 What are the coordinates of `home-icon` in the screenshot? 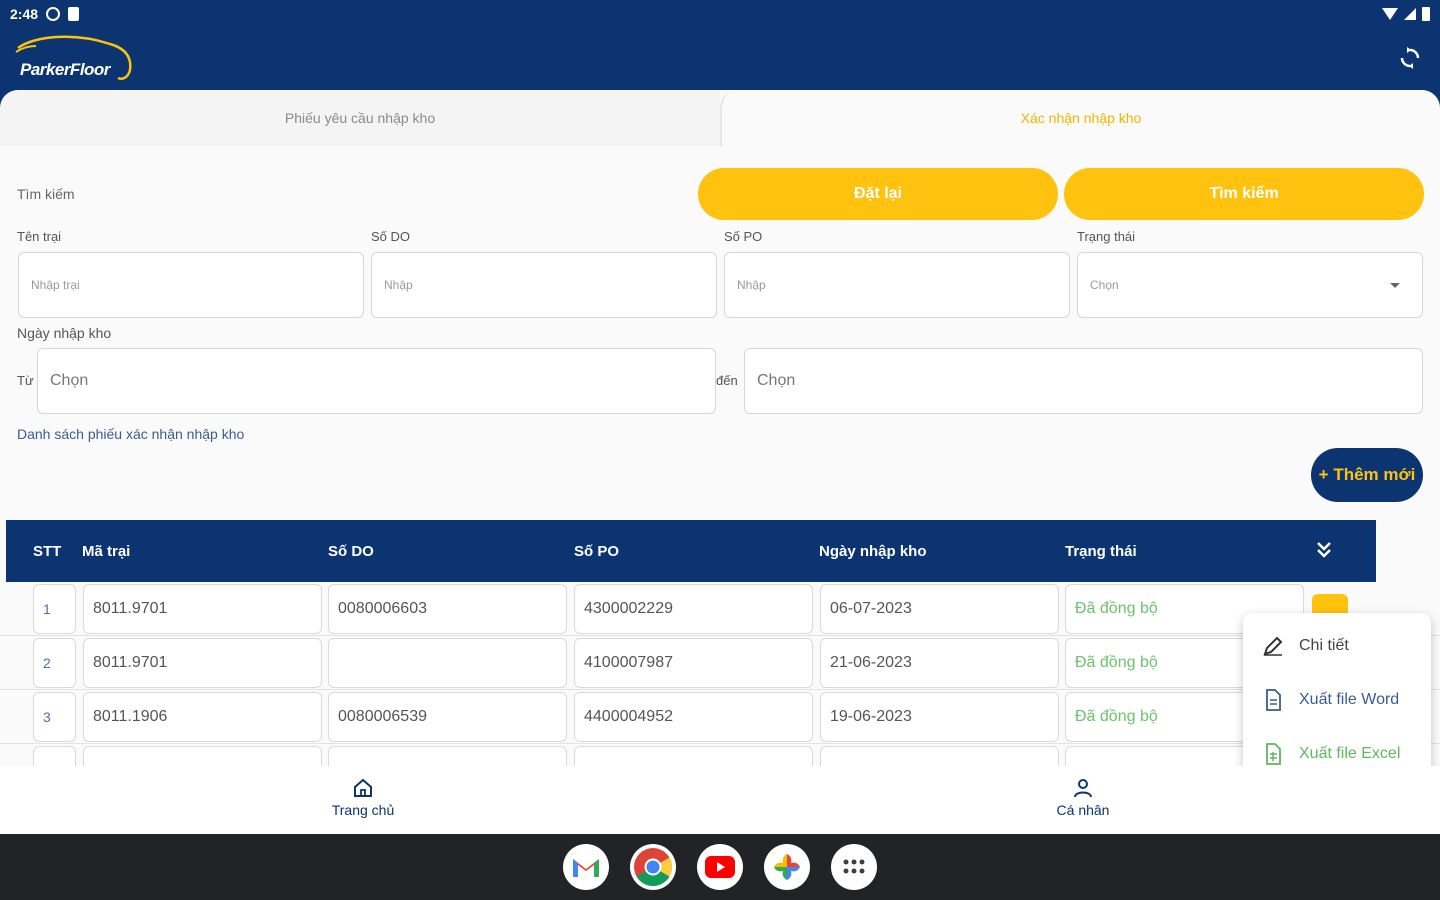 It's located at (363, 787).